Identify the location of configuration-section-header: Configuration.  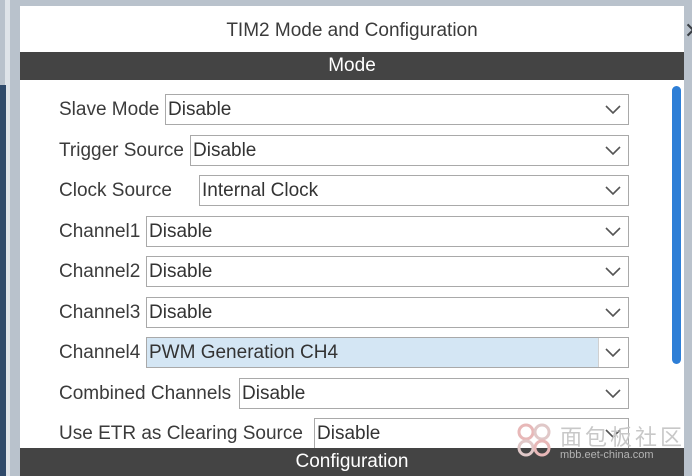
(352, 462).